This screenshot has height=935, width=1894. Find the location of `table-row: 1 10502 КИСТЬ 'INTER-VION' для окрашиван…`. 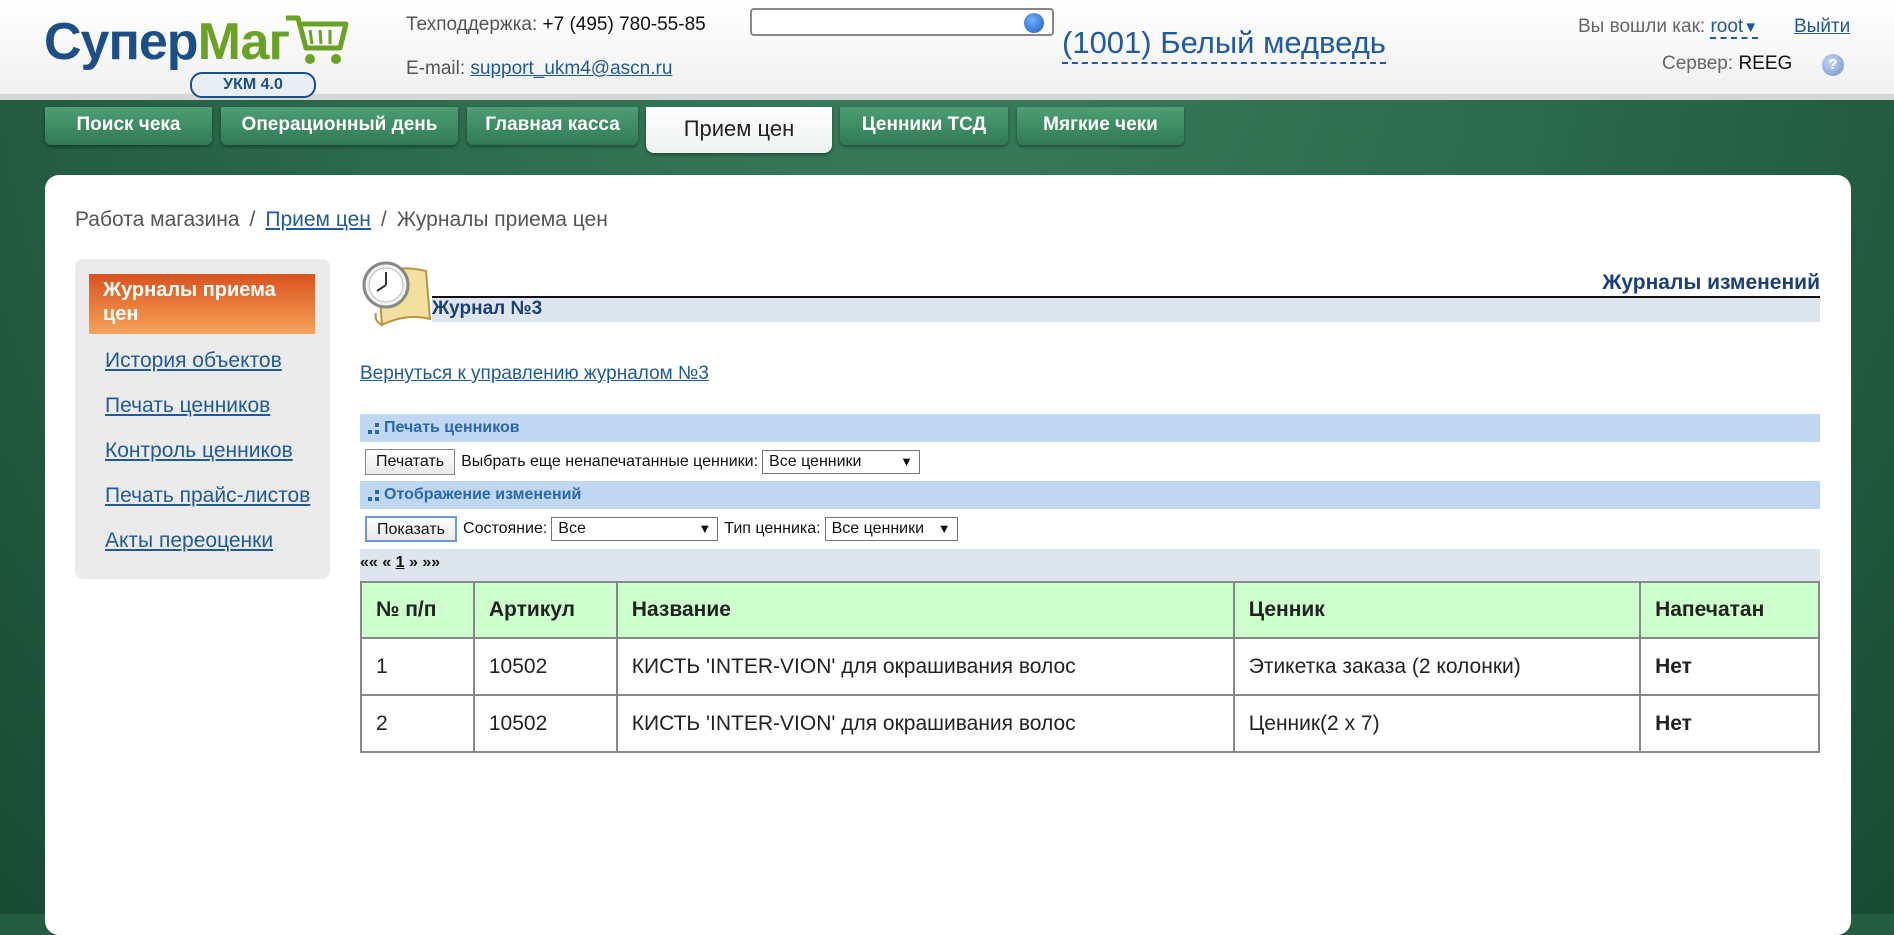

table-row: 1 10502 КИСТЬ 'INTER-VION' для окрашиван… is located at coordinates (1090, 666).